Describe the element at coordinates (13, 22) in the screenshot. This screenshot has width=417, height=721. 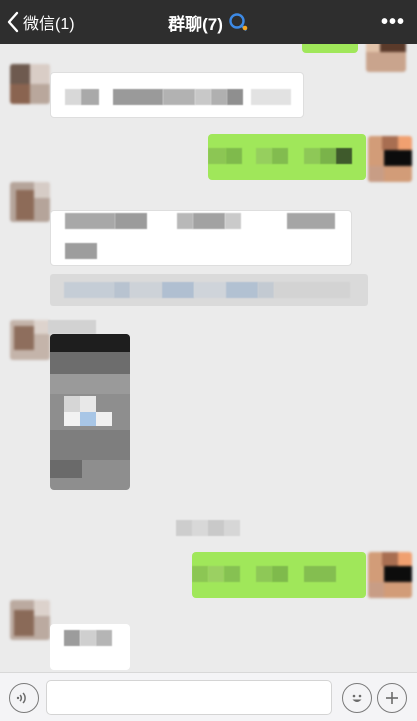
I see `chevron-left-icon` at that location.